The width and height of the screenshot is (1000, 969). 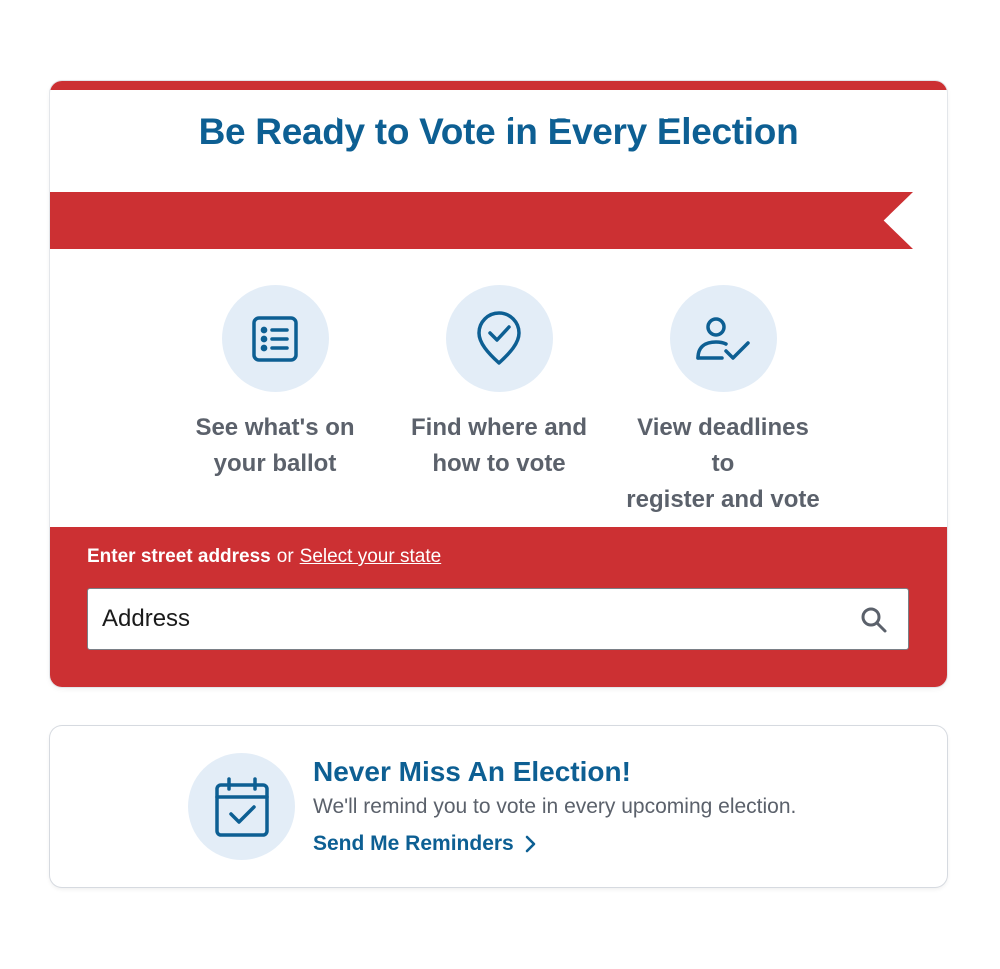 What do you see at coordinates (530, 844) in the screenshot?
I see `chevron-right-icon` at bounding box center [530, 844].